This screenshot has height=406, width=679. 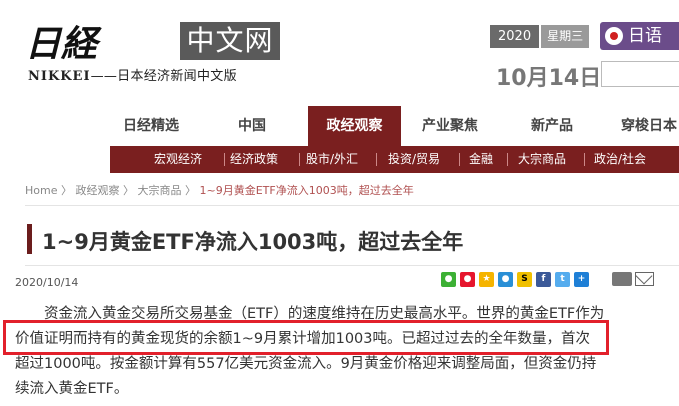 I want to click on subnav-policy: 经济政策, so click(x=254, y=159).